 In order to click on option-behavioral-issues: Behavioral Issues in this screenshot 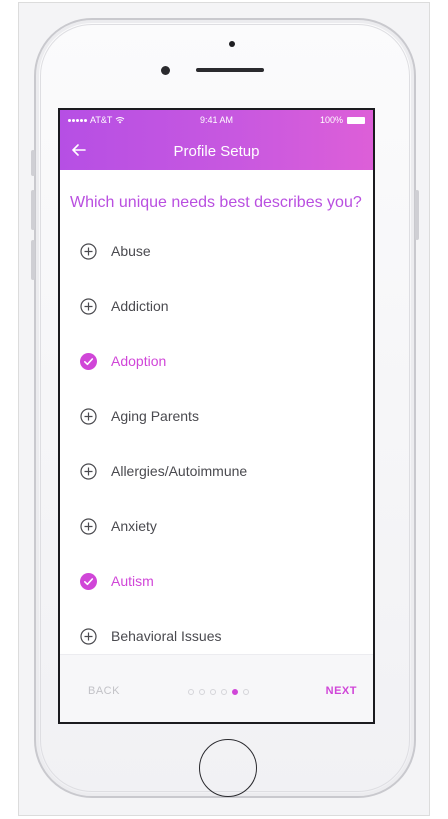, I will do `click(151, 636)`.